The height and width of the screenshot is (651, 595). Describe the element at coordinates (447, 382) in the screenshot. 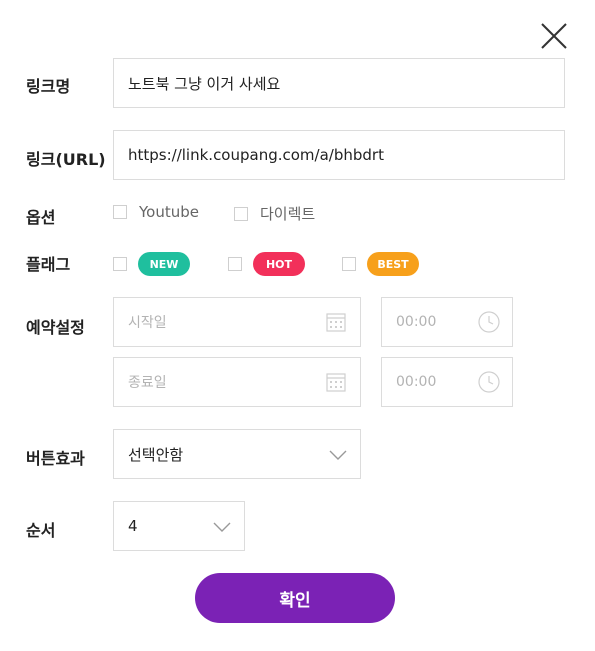

I see `end-time-input: 00:00` at that location.